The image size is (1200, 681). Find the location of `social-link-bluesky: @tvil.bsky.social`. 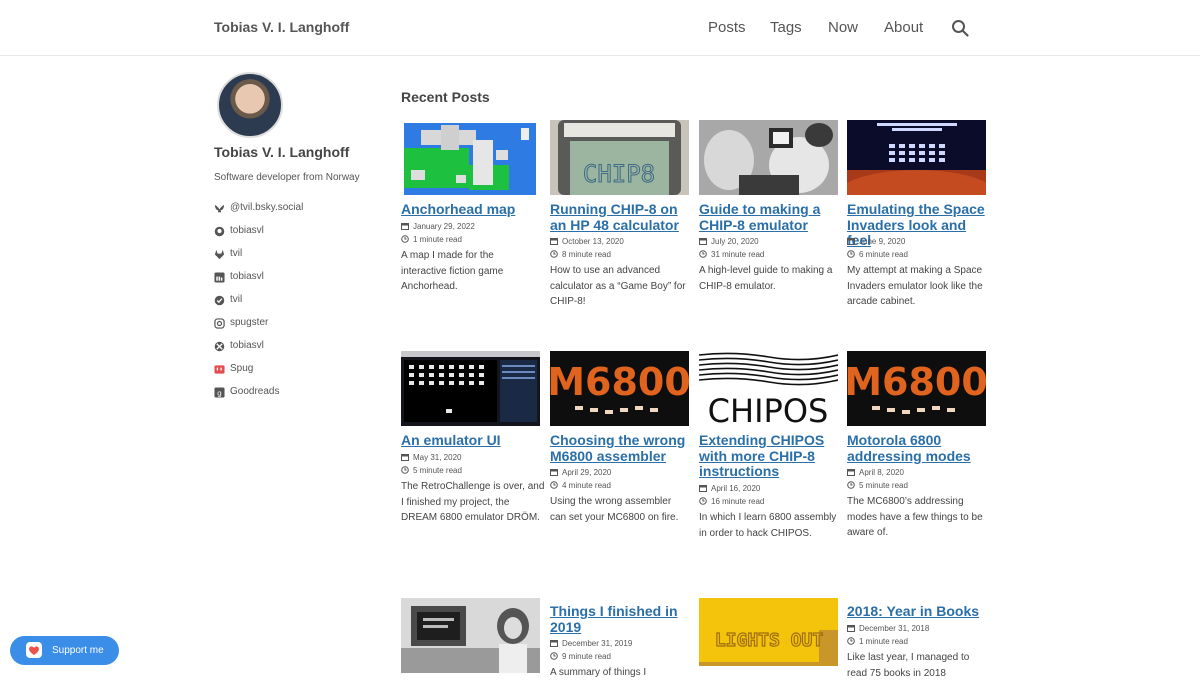

social-link-bluesky: @tvil.bsky.social is located at coordinates (289, 209).